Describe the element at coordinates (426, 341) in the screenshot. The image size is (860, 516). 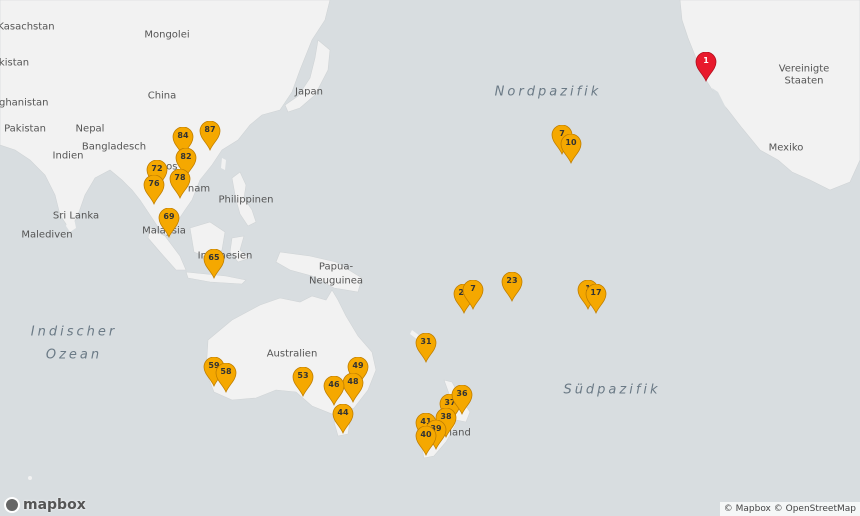
I see `marker-label: 31` at that location.